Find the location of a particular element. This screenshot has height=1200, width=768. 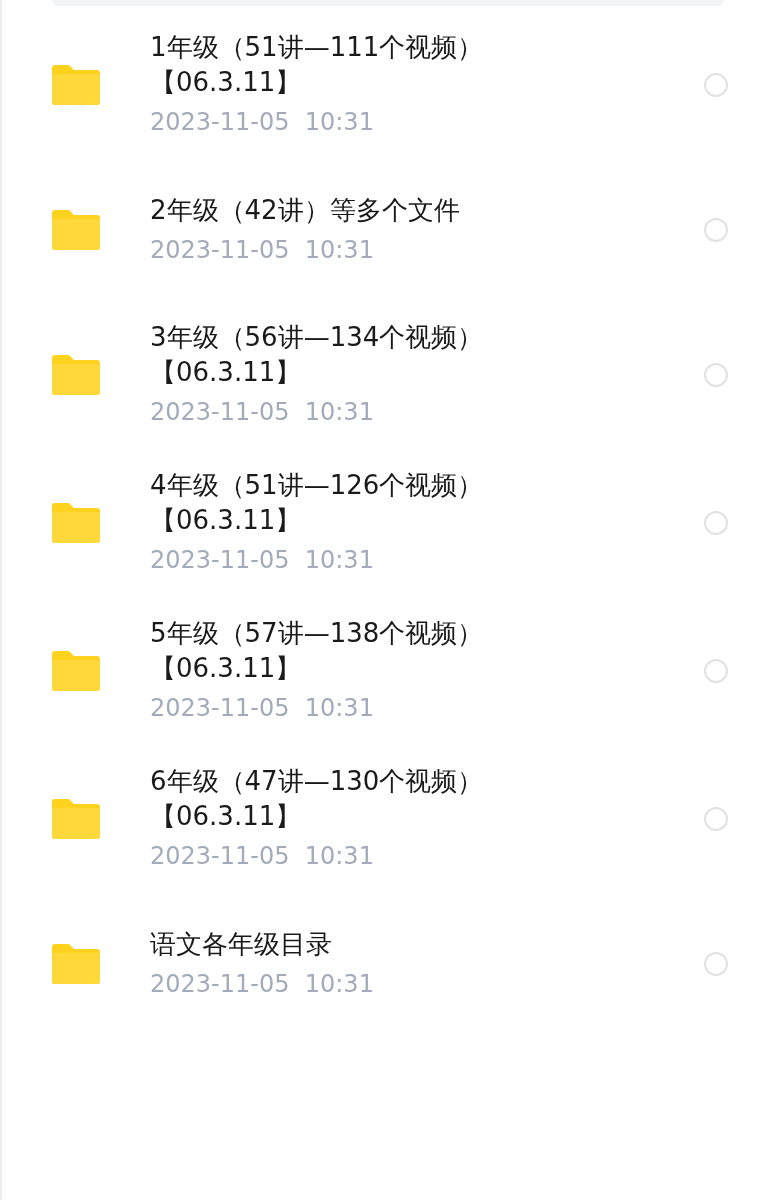

folder-name: 1年级（51讲—111个视频）【06.3.11】 is located at coordinates (345, 65).